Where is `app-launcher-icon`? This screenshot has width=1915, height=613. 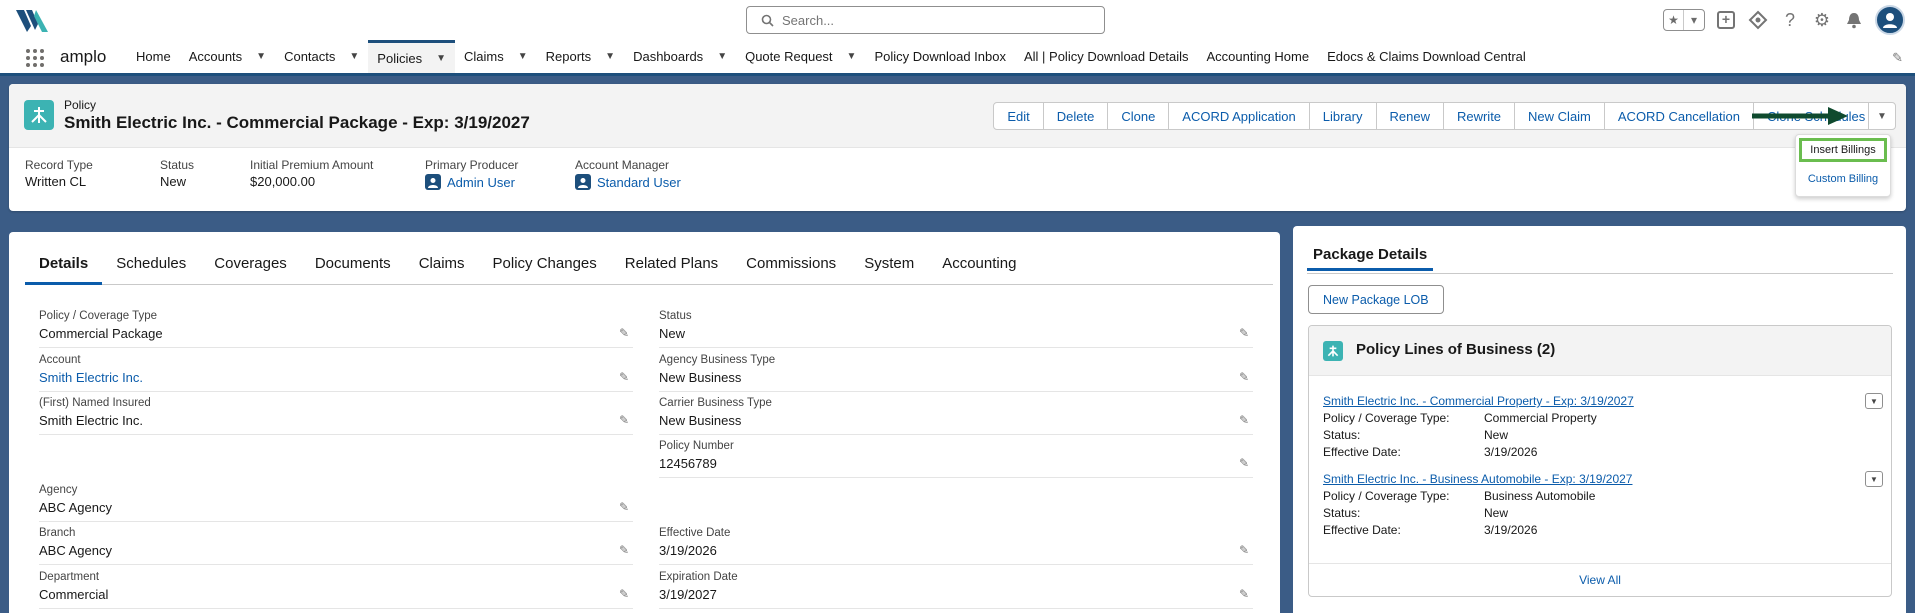
app-launcher-icon is located at coordinates (35, 58).